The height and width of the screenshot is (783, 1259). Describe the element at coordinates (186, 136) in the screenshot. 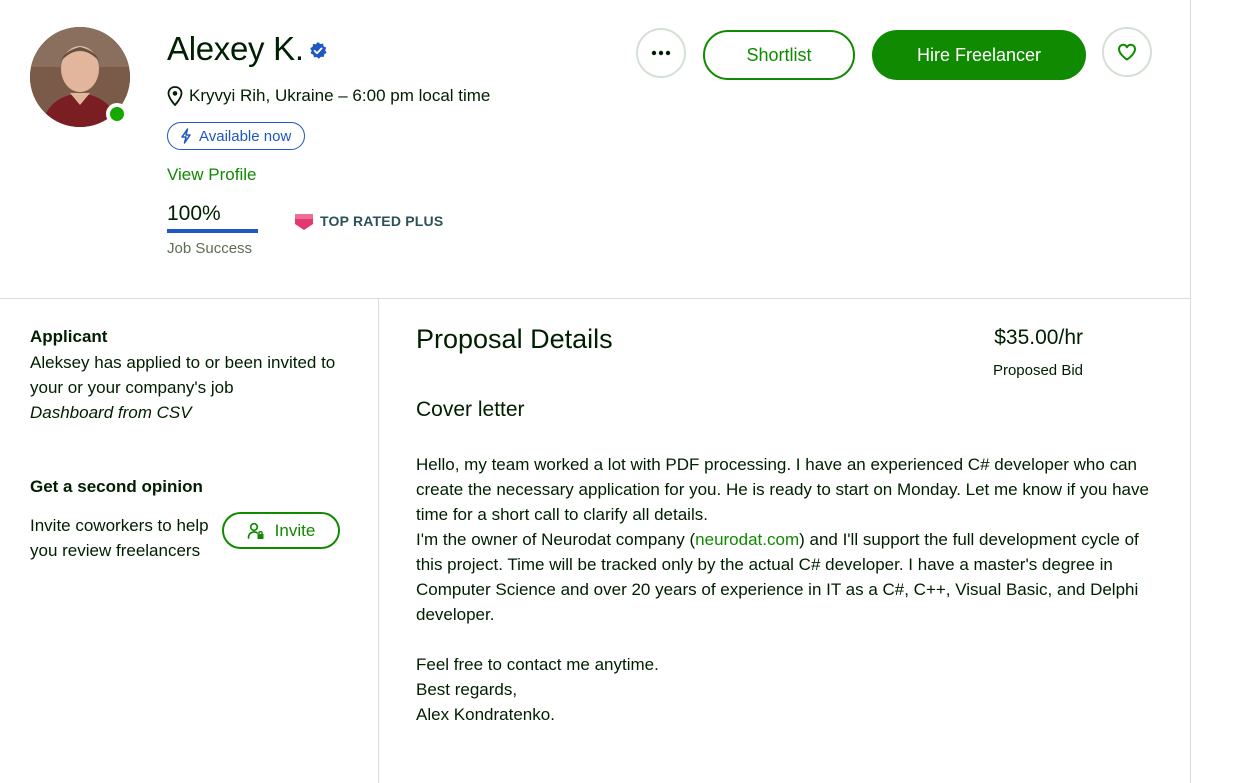

I see `lightning-icon` at that location.